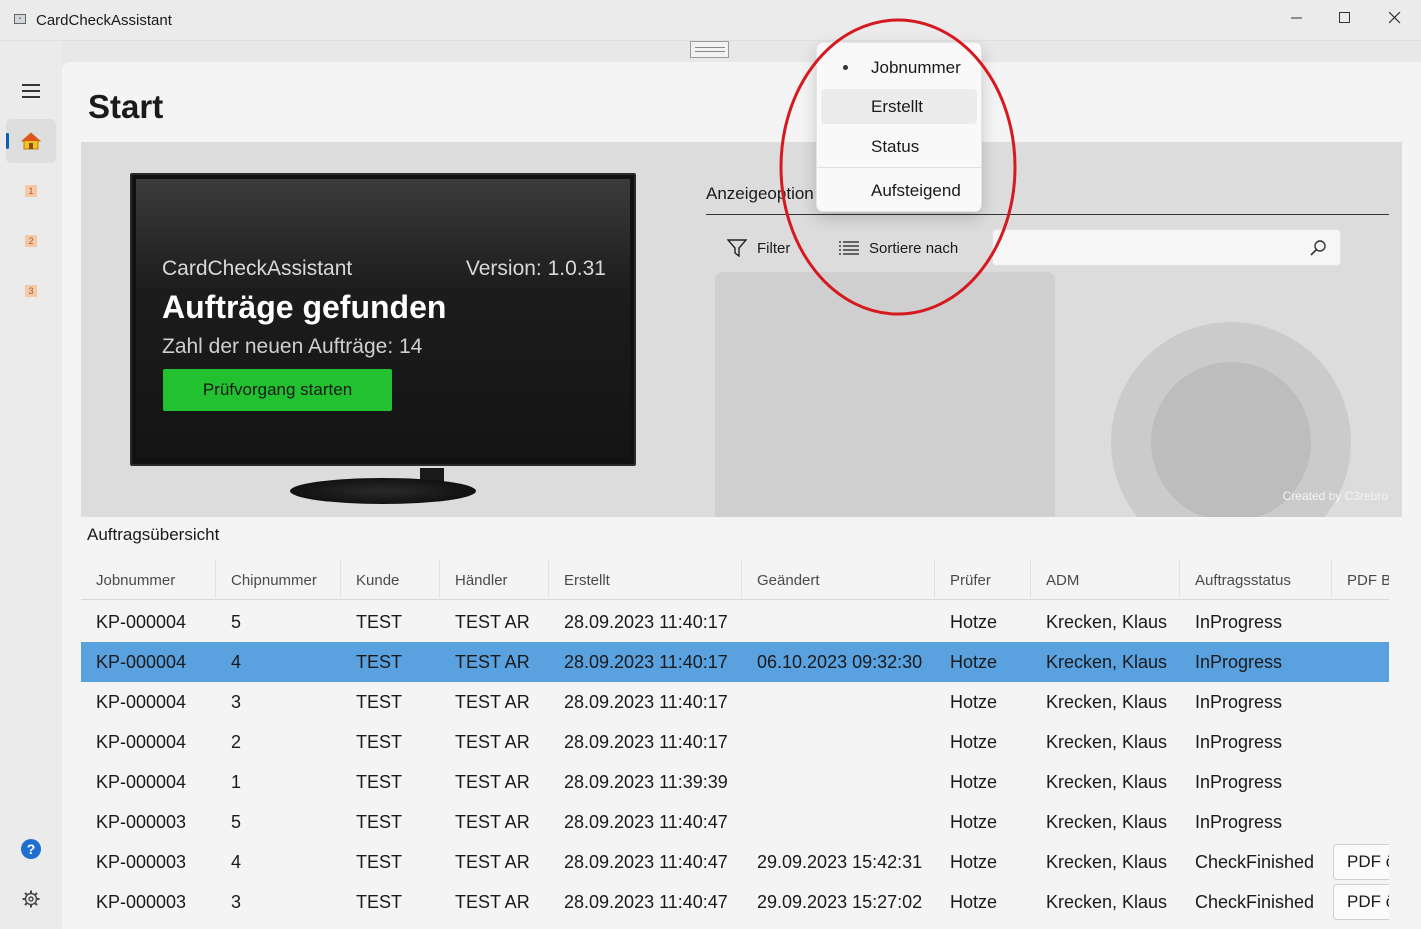  Describe the element at coordinates (1360, 580) in the screenshot. I see `column-header-pdf: PDF Bericht` at that location.